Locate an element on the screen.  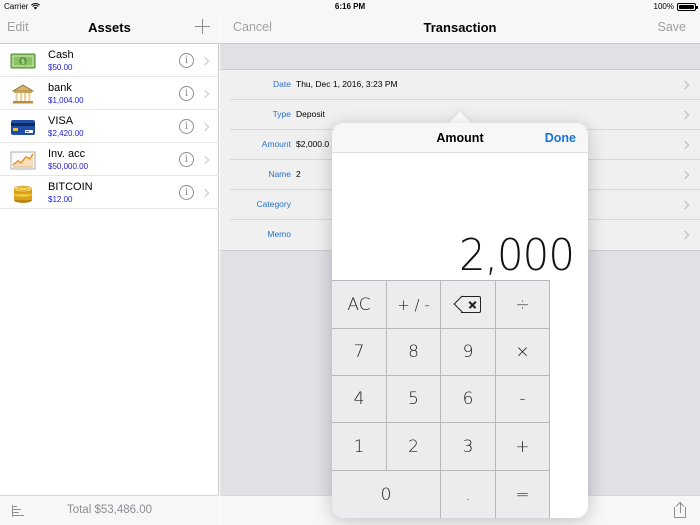
asset-name: BITCOIN is located at coordinates (70, 187).